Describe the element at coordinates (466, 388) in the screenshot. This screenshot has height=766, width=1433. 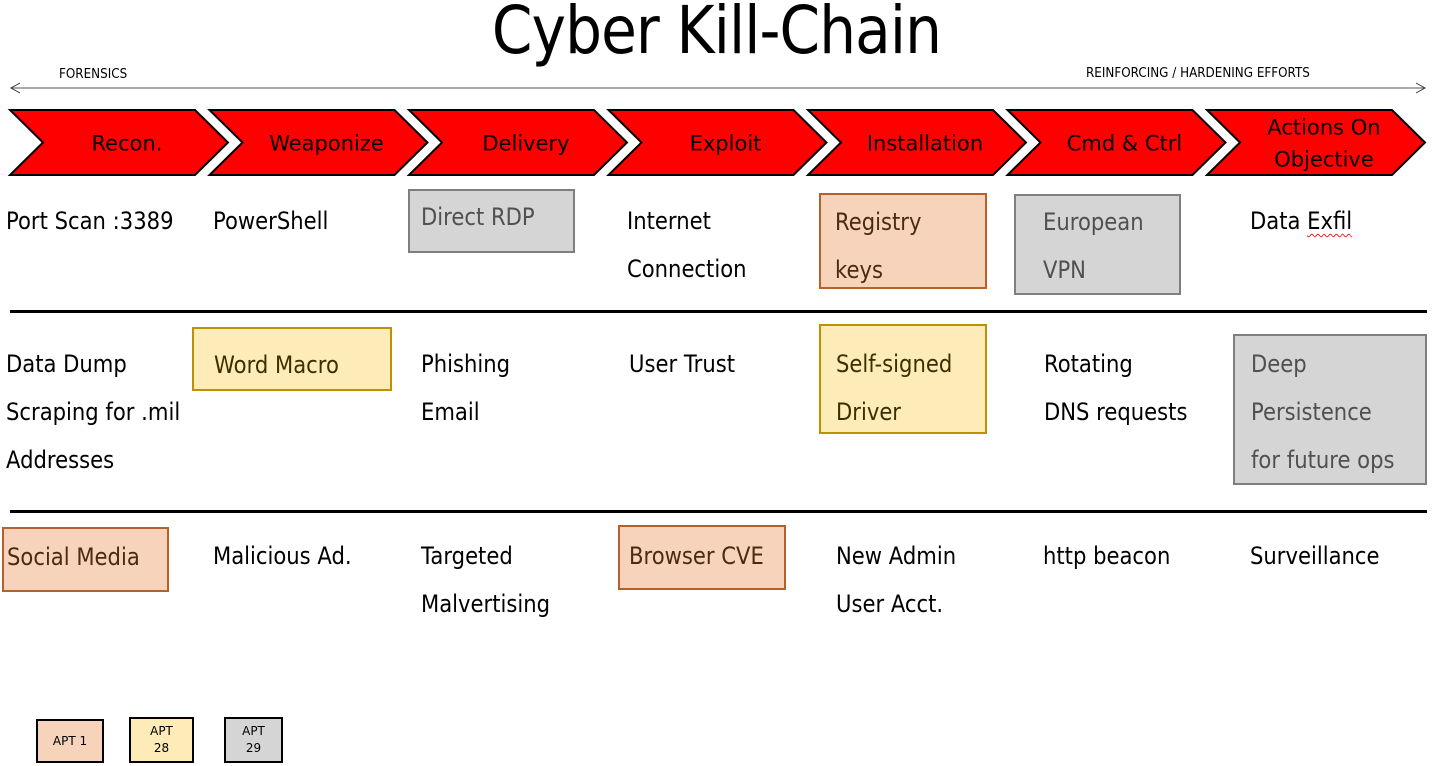
I see `cell-phishing-email: Phishing Email` at that location.